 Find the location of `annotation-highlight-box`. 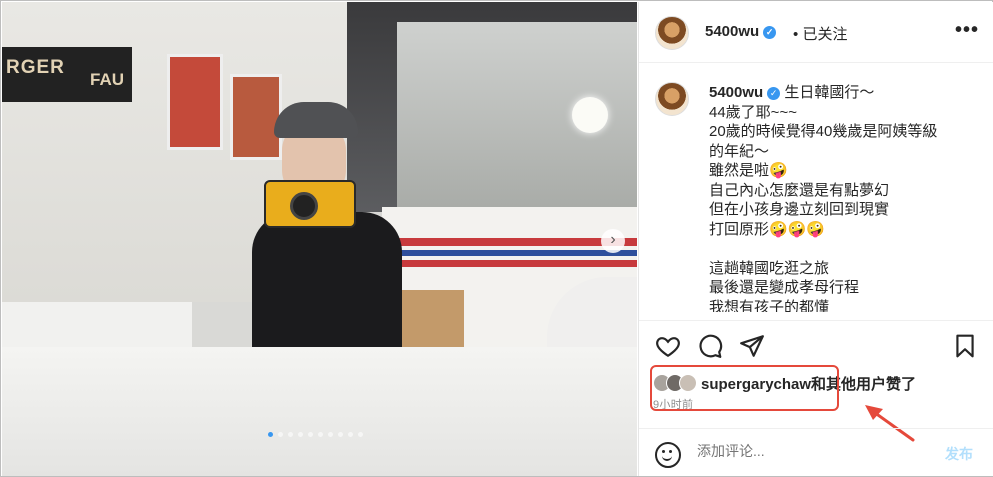

annotation-highlight-box is located at coordinates (744, 388).